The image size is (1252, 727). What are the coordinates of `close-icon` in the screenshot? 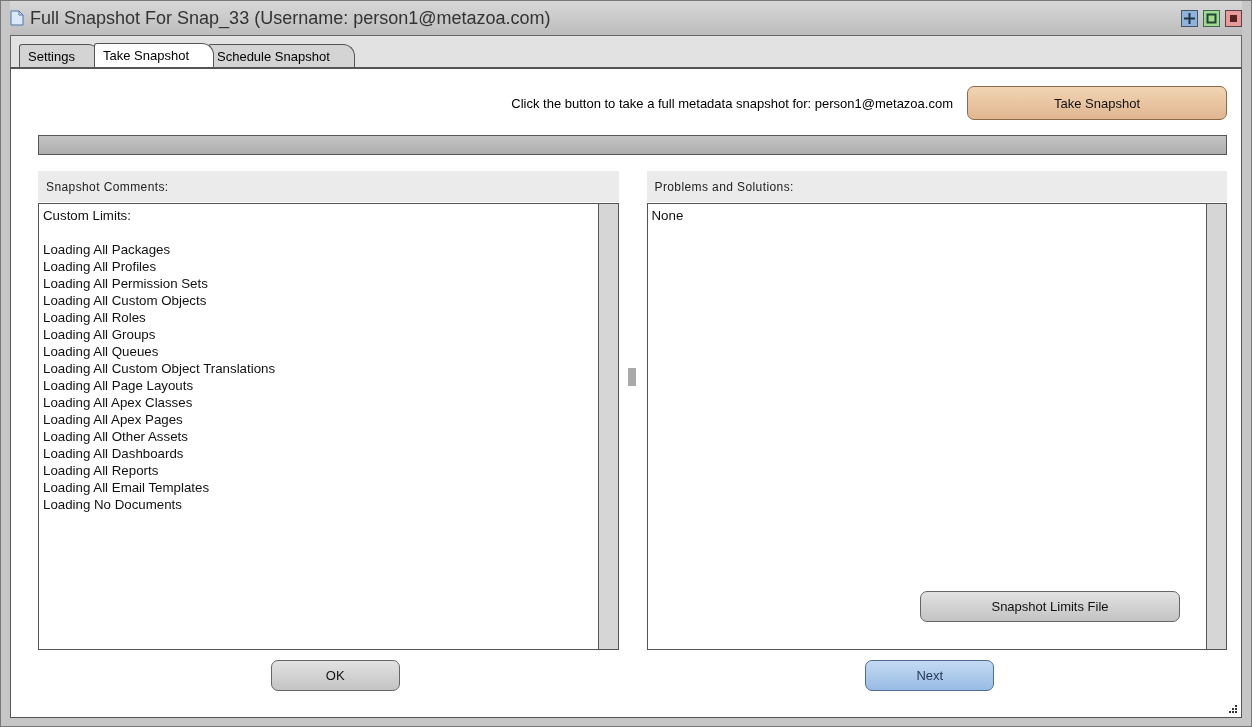 It's located at (1233, 18).